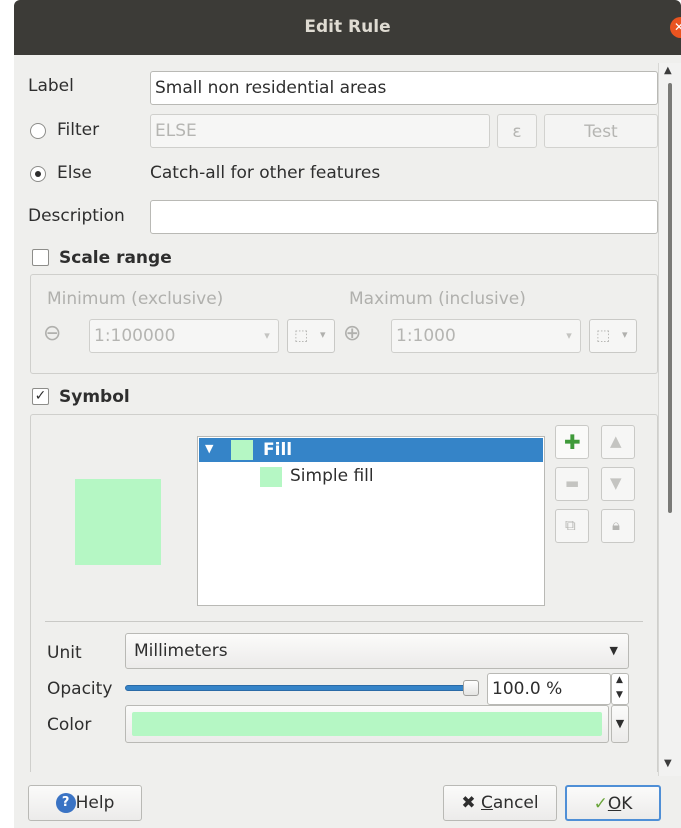  I want to click on opacity-slider-handle, so click(471, 688).